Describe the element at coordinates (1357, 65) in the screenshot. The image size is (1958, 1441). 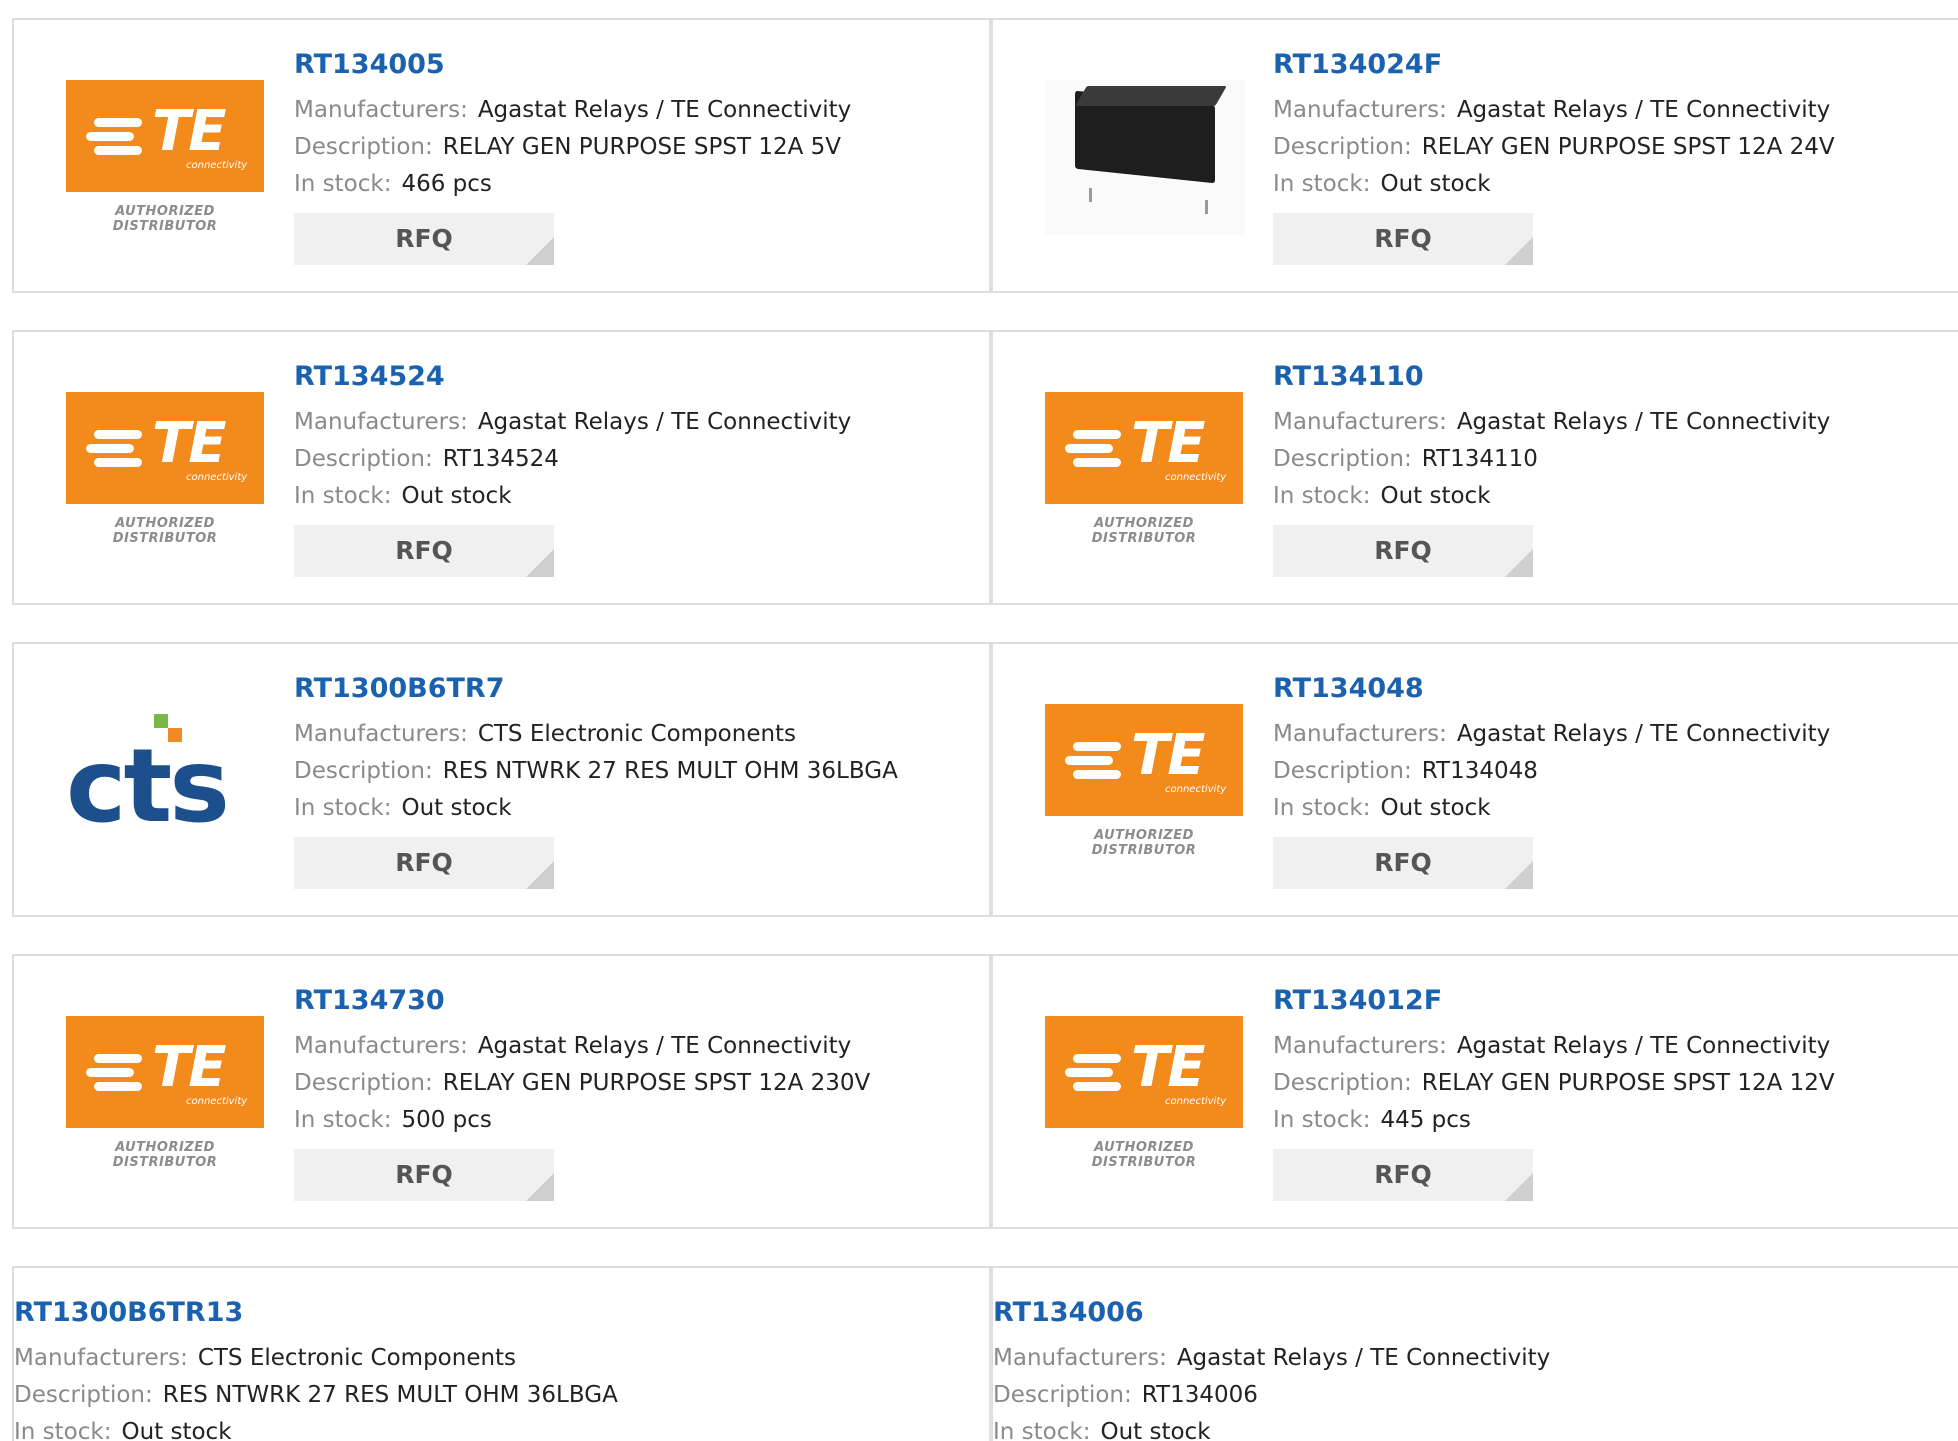
I see `part-number-link: RT134024F` at that location.